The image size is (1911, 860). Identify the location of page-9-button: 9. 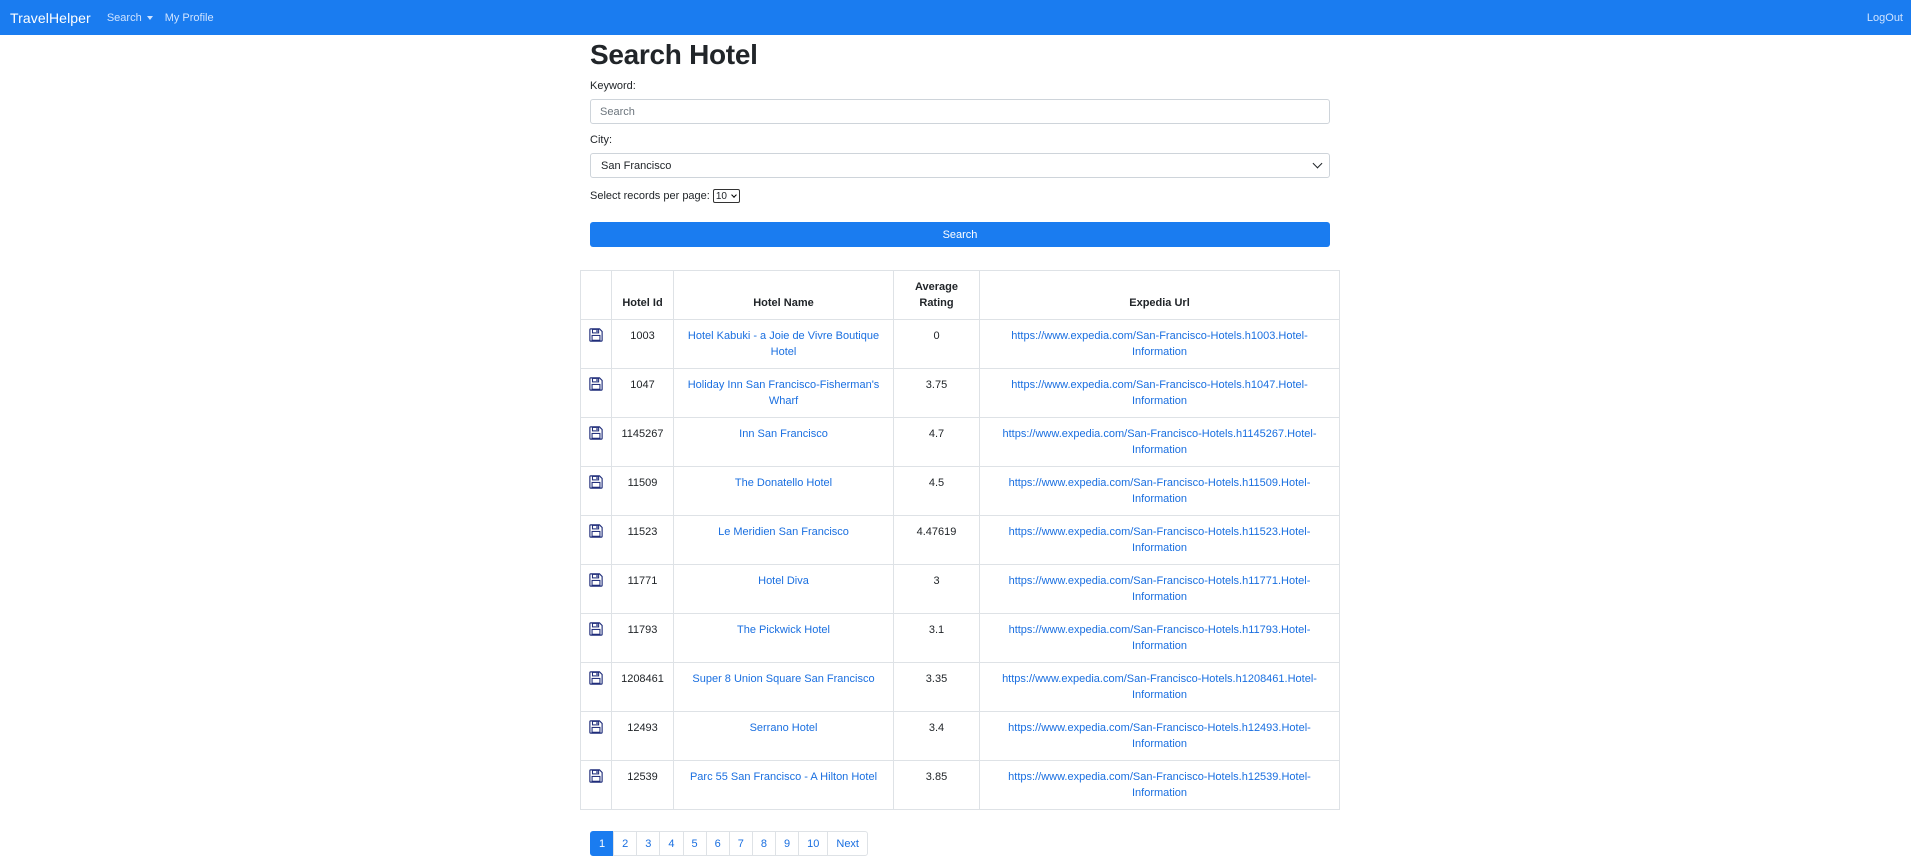
(787, 843).